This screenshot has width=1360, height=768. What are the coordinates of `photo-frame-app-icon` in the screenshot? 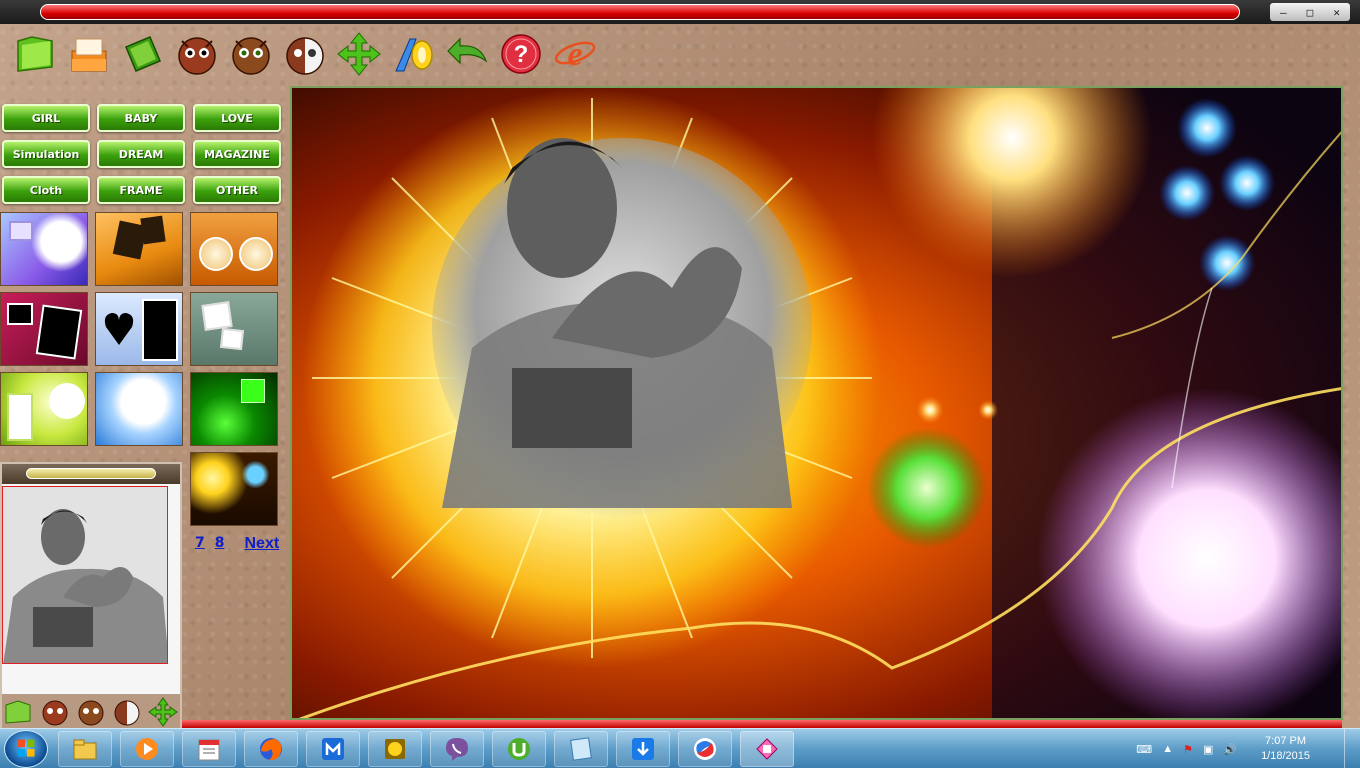 It's located at (767, 749).